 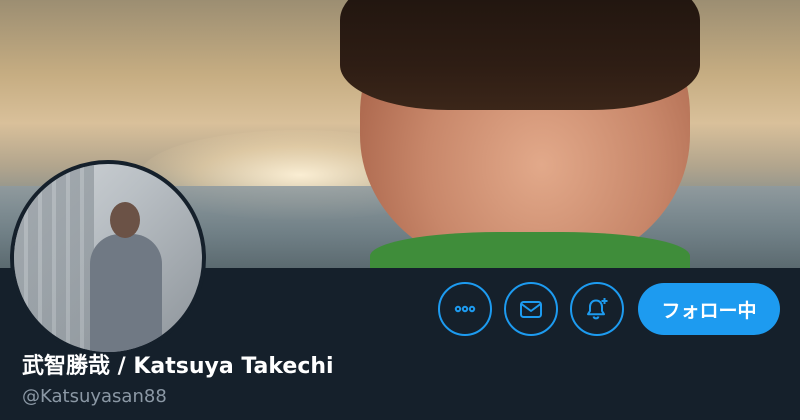 I want to click on notifications-button, so click(x=597, y=309).